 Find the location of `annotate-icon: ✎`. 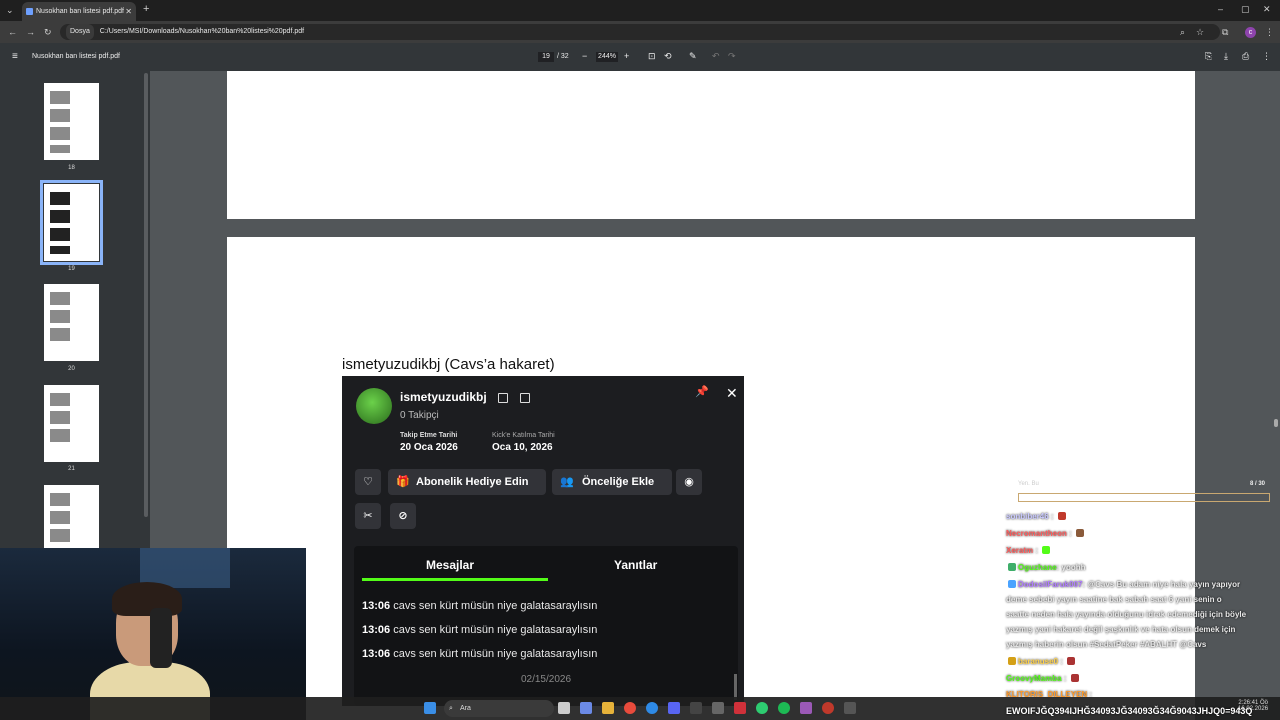

annotate-icon: ✎ is located at coordinates (693, 56).